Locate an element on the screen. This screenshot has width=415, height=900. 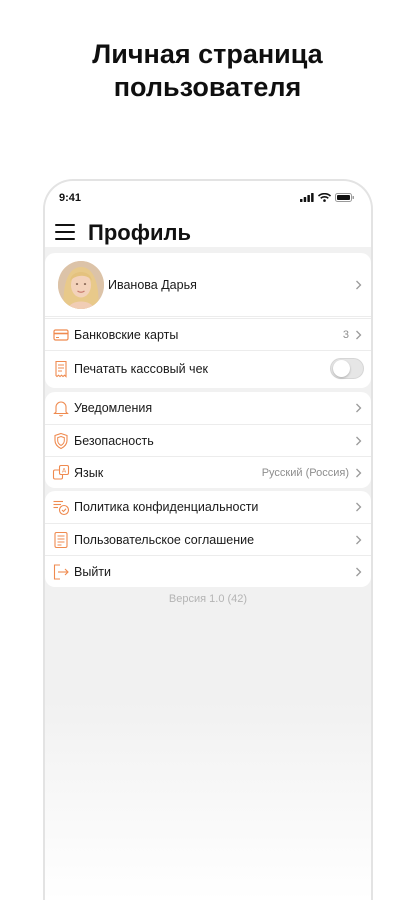
privacy-label: Политика конфиденциальности is located at coordinates (166, 507).